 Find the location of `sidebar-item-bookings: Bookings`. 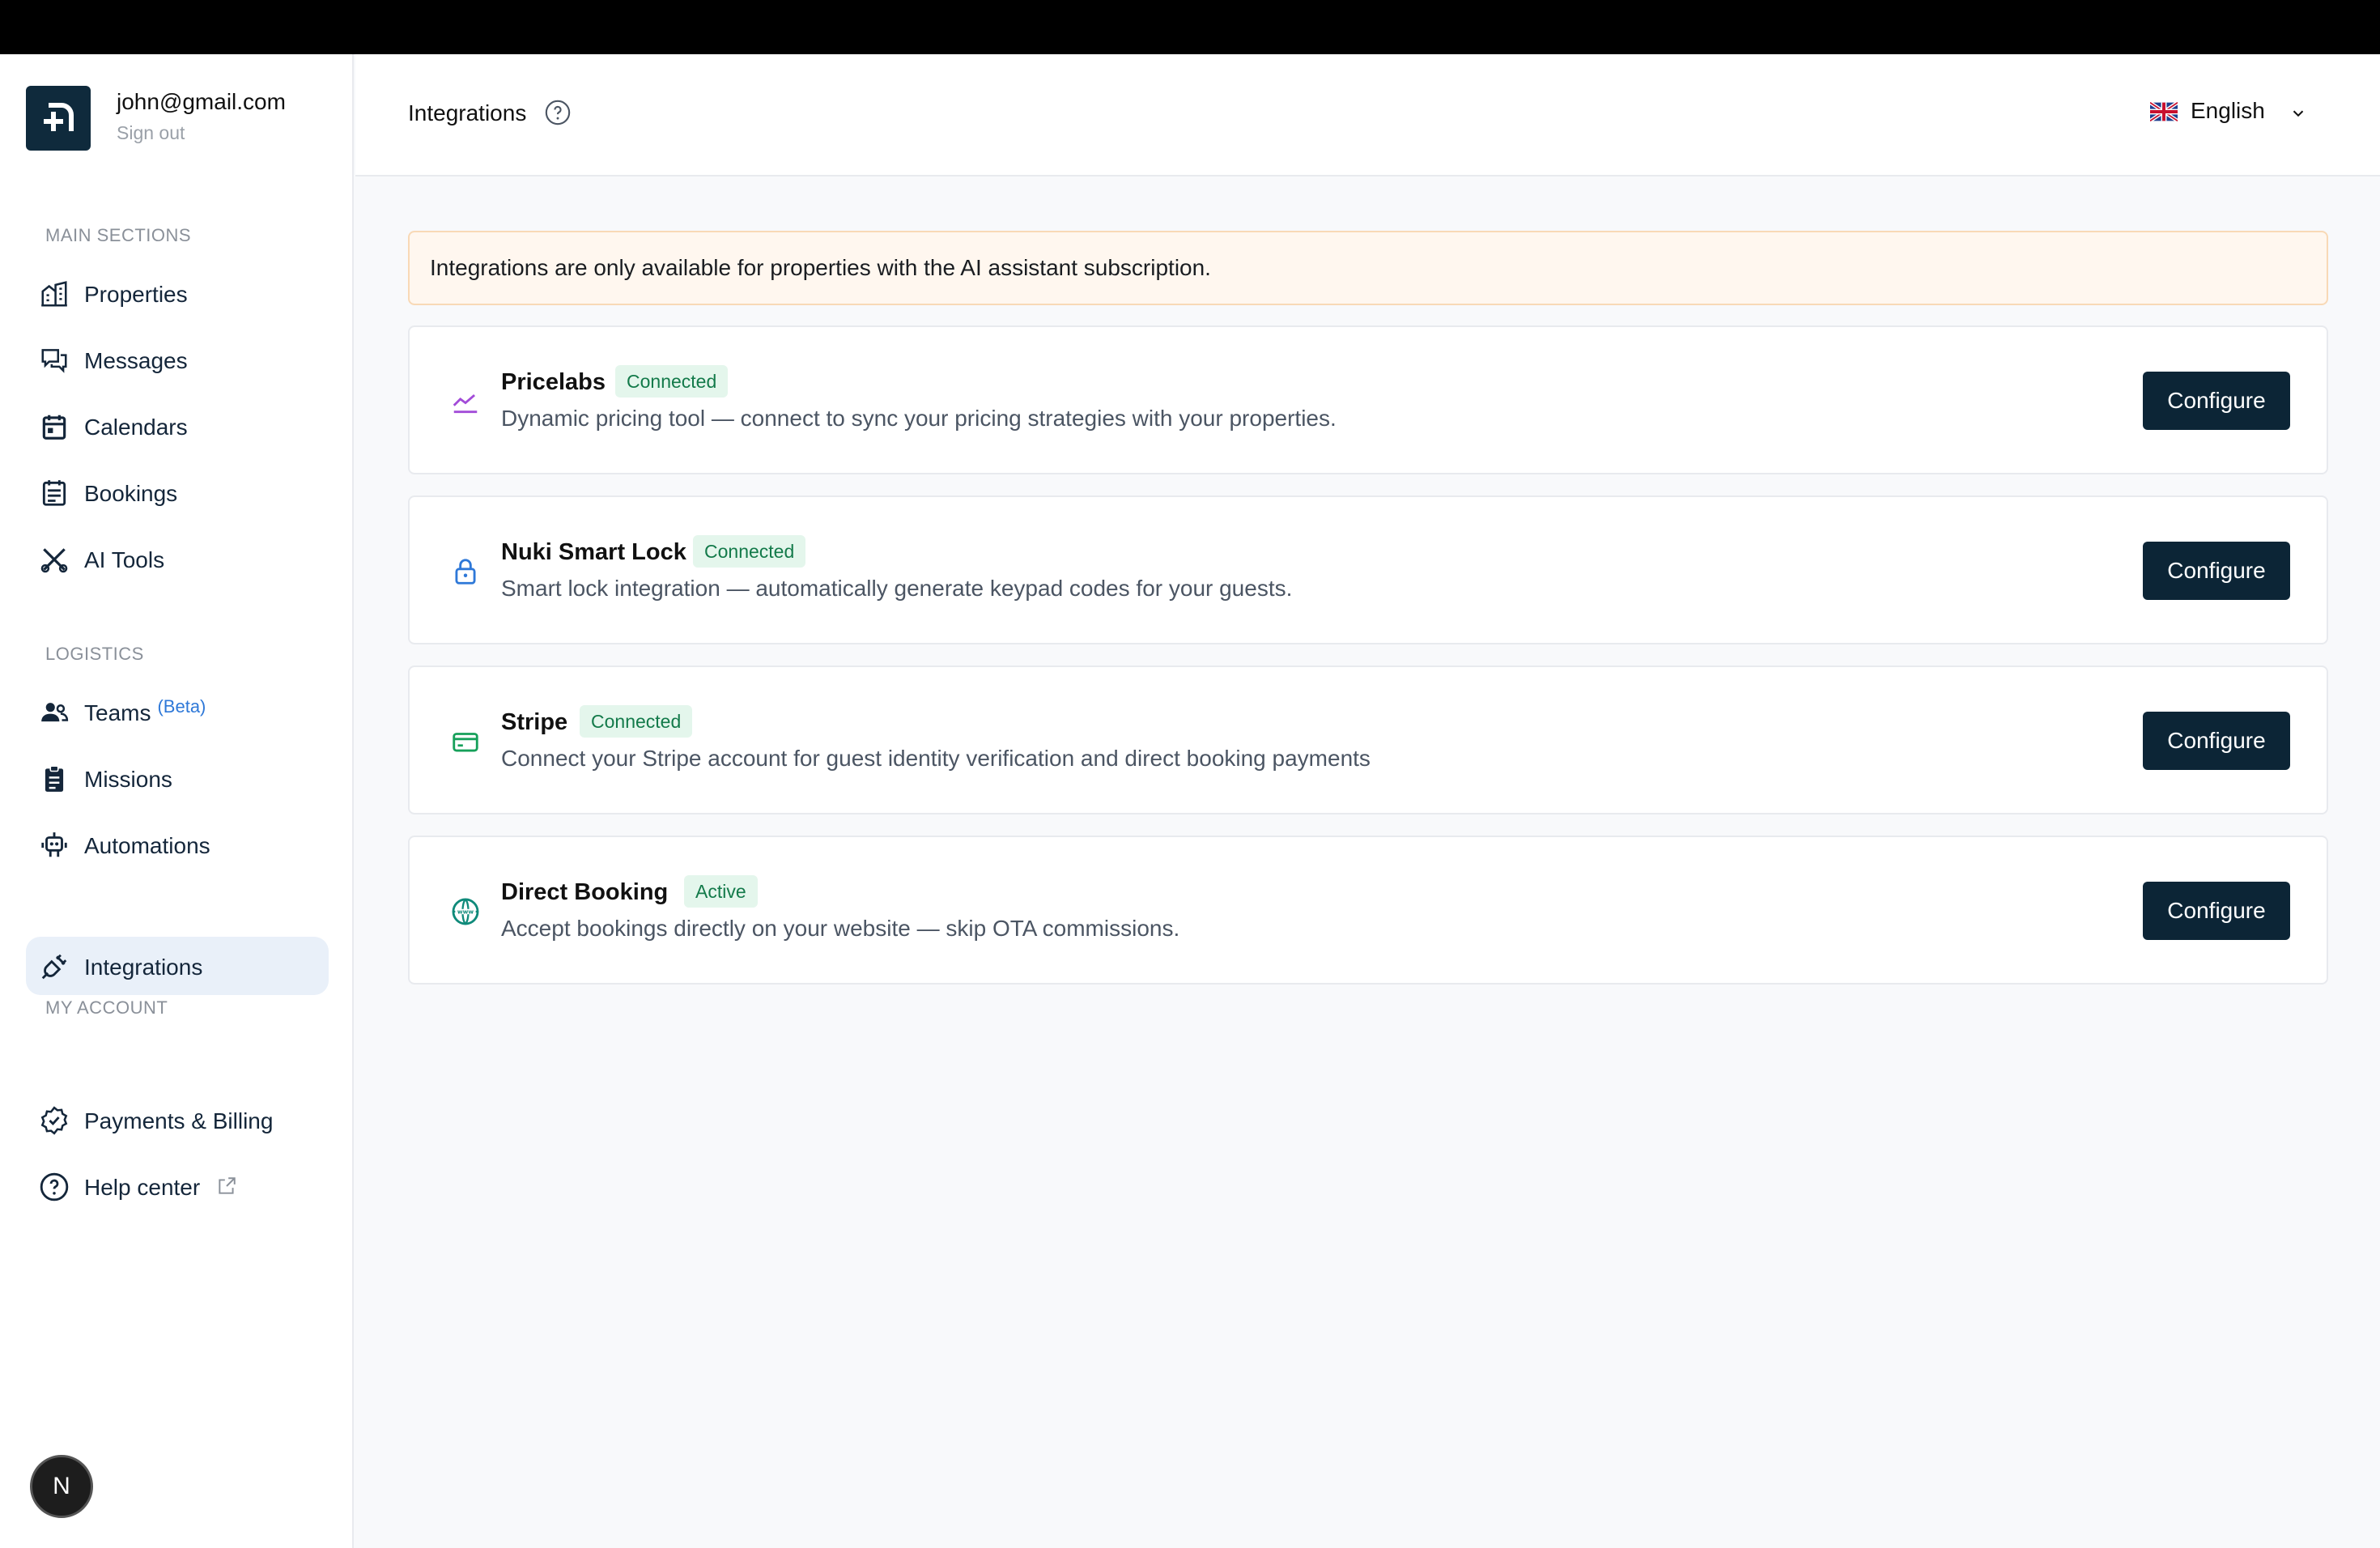

sidebar-item-bookings: Bookings is located at coordinates (178, 492).